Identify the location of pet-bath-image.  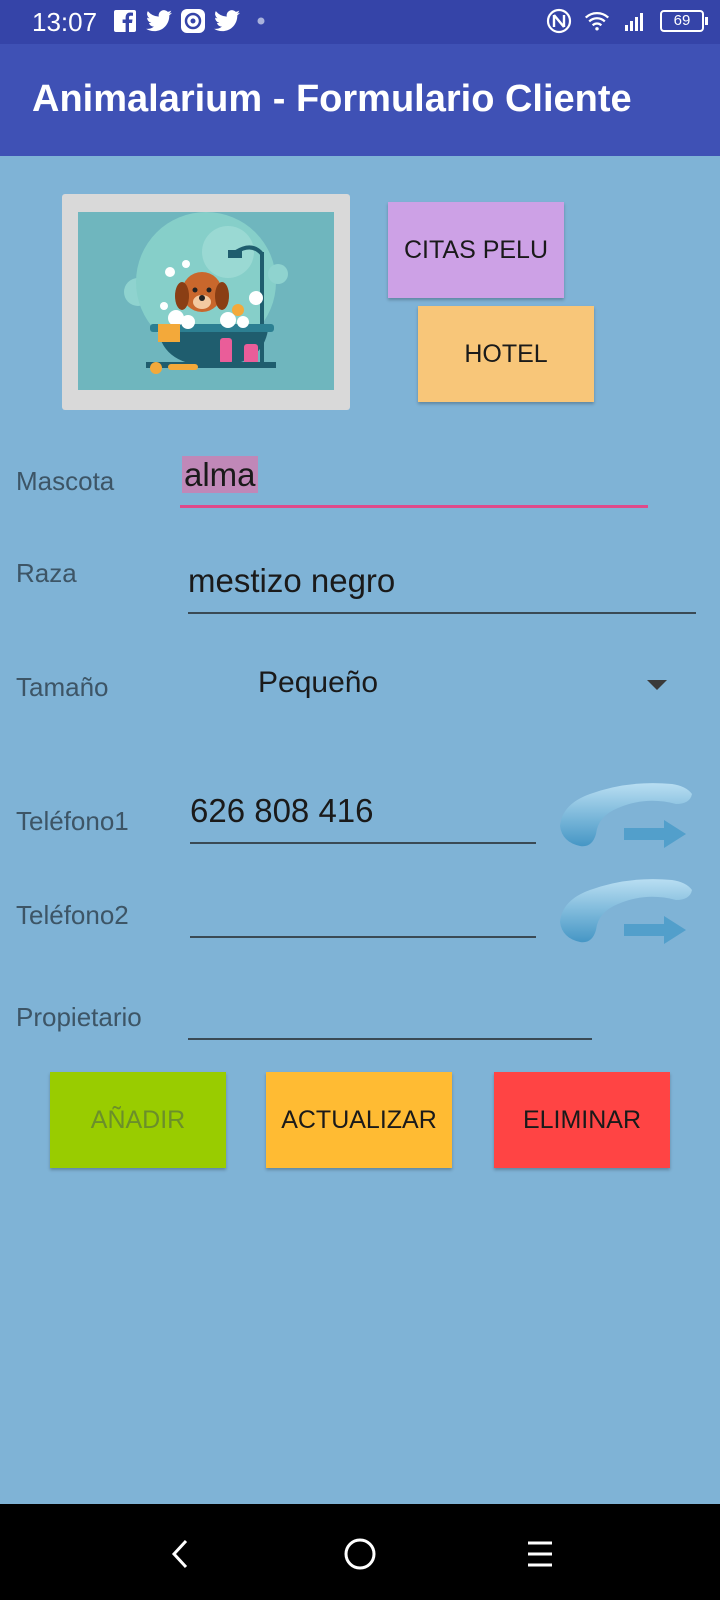
(206, 301).